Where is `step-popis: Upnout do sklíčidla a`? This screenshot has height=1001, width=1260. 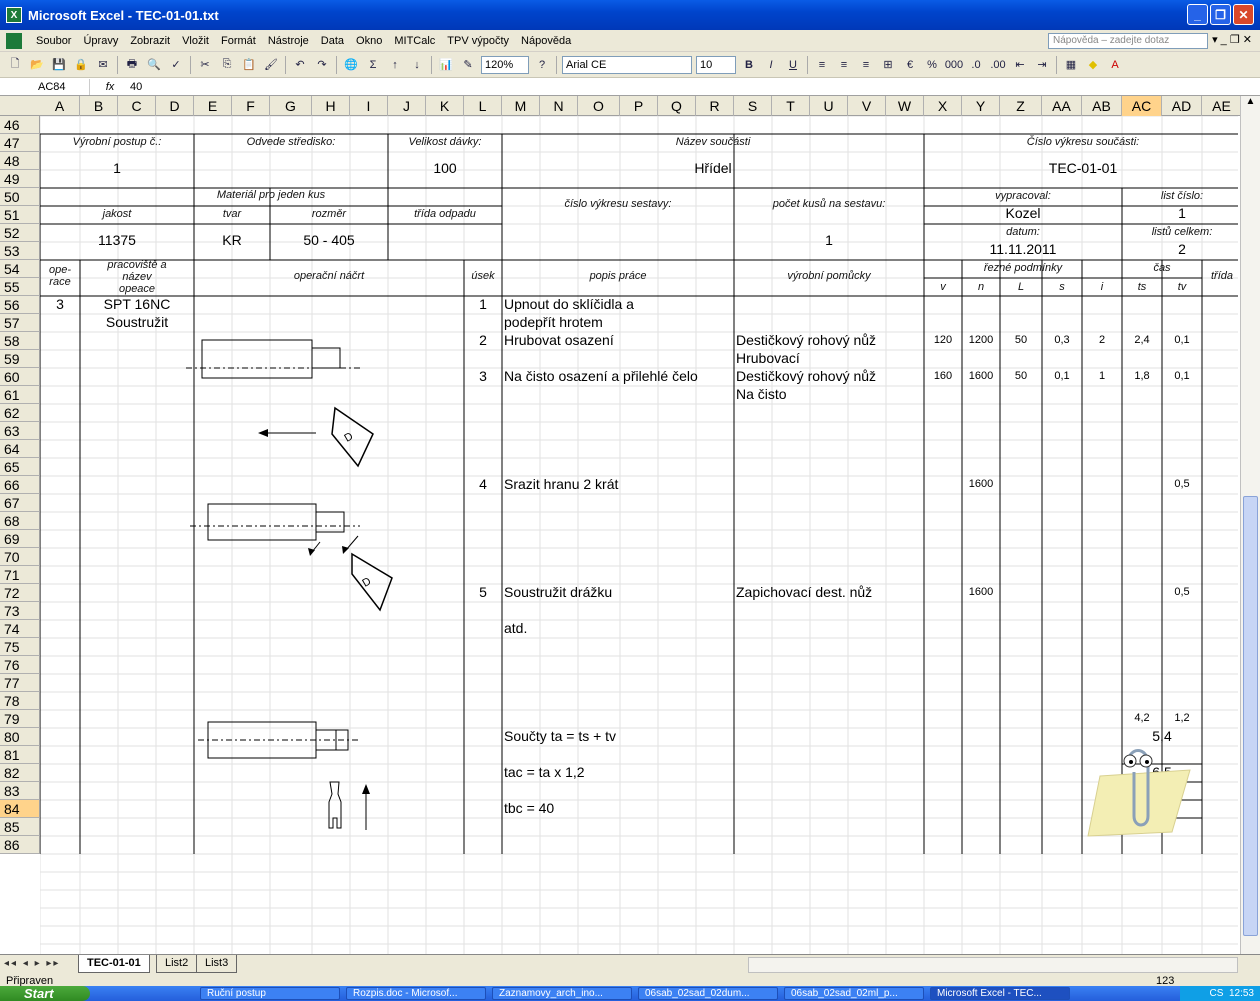
step-popis: Upnout do sklíčidla a is located at coordinates (569, 304).